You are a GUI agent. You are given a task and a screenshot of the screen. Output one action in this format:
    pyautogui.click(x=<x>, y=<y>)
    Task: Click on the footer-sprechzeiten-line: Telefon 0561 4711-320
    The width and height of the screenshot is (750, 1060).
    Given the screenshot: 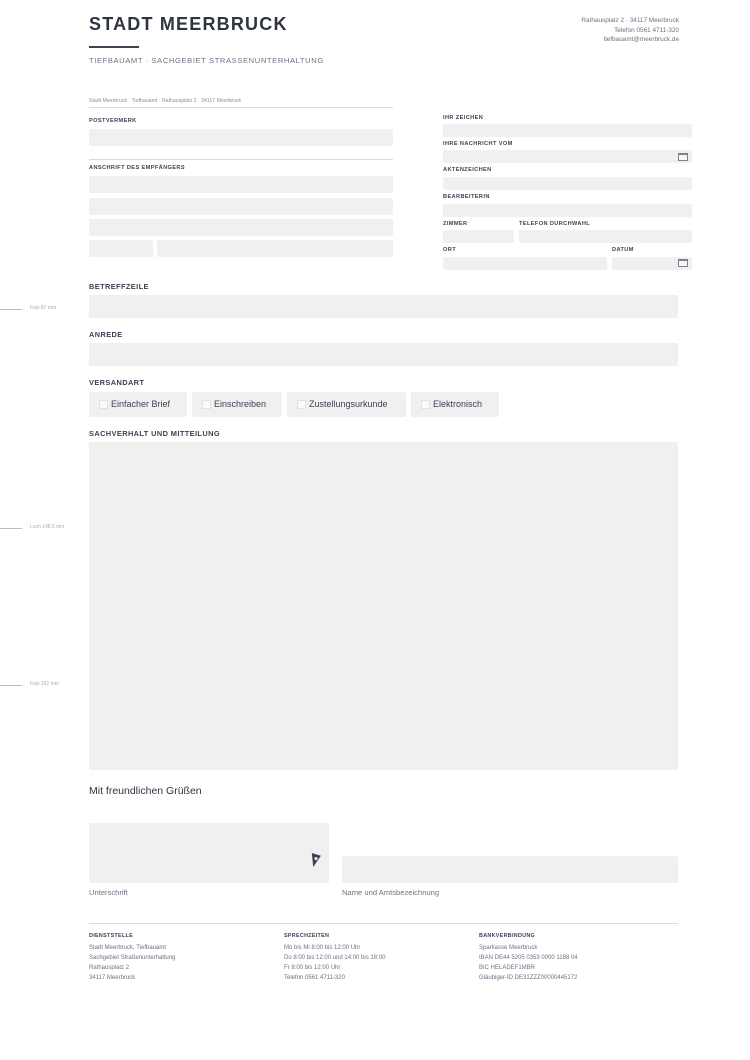 What is the action you would take?
    pyautogui.click(x=314, y=978)
    